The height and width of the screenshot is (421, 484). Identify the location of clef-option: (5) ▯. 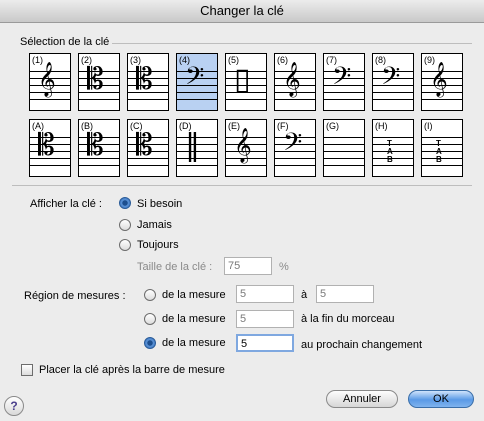
(246, 82).